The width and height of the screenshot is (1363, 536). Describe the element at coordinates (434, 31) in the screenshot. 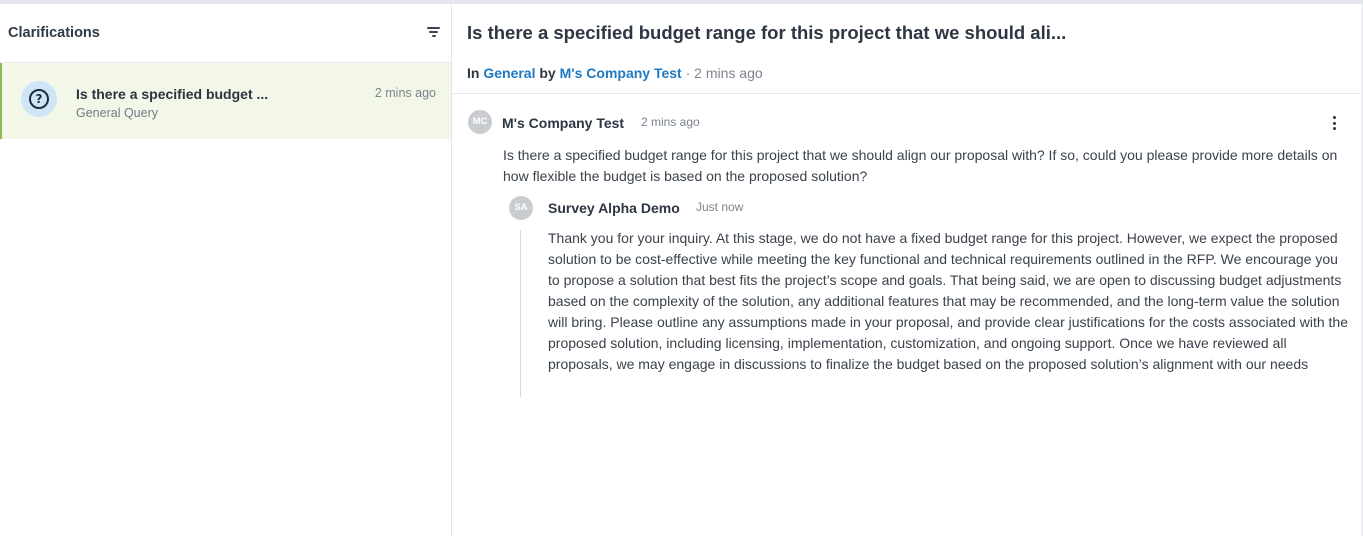

I see `filter-icon` at that location.